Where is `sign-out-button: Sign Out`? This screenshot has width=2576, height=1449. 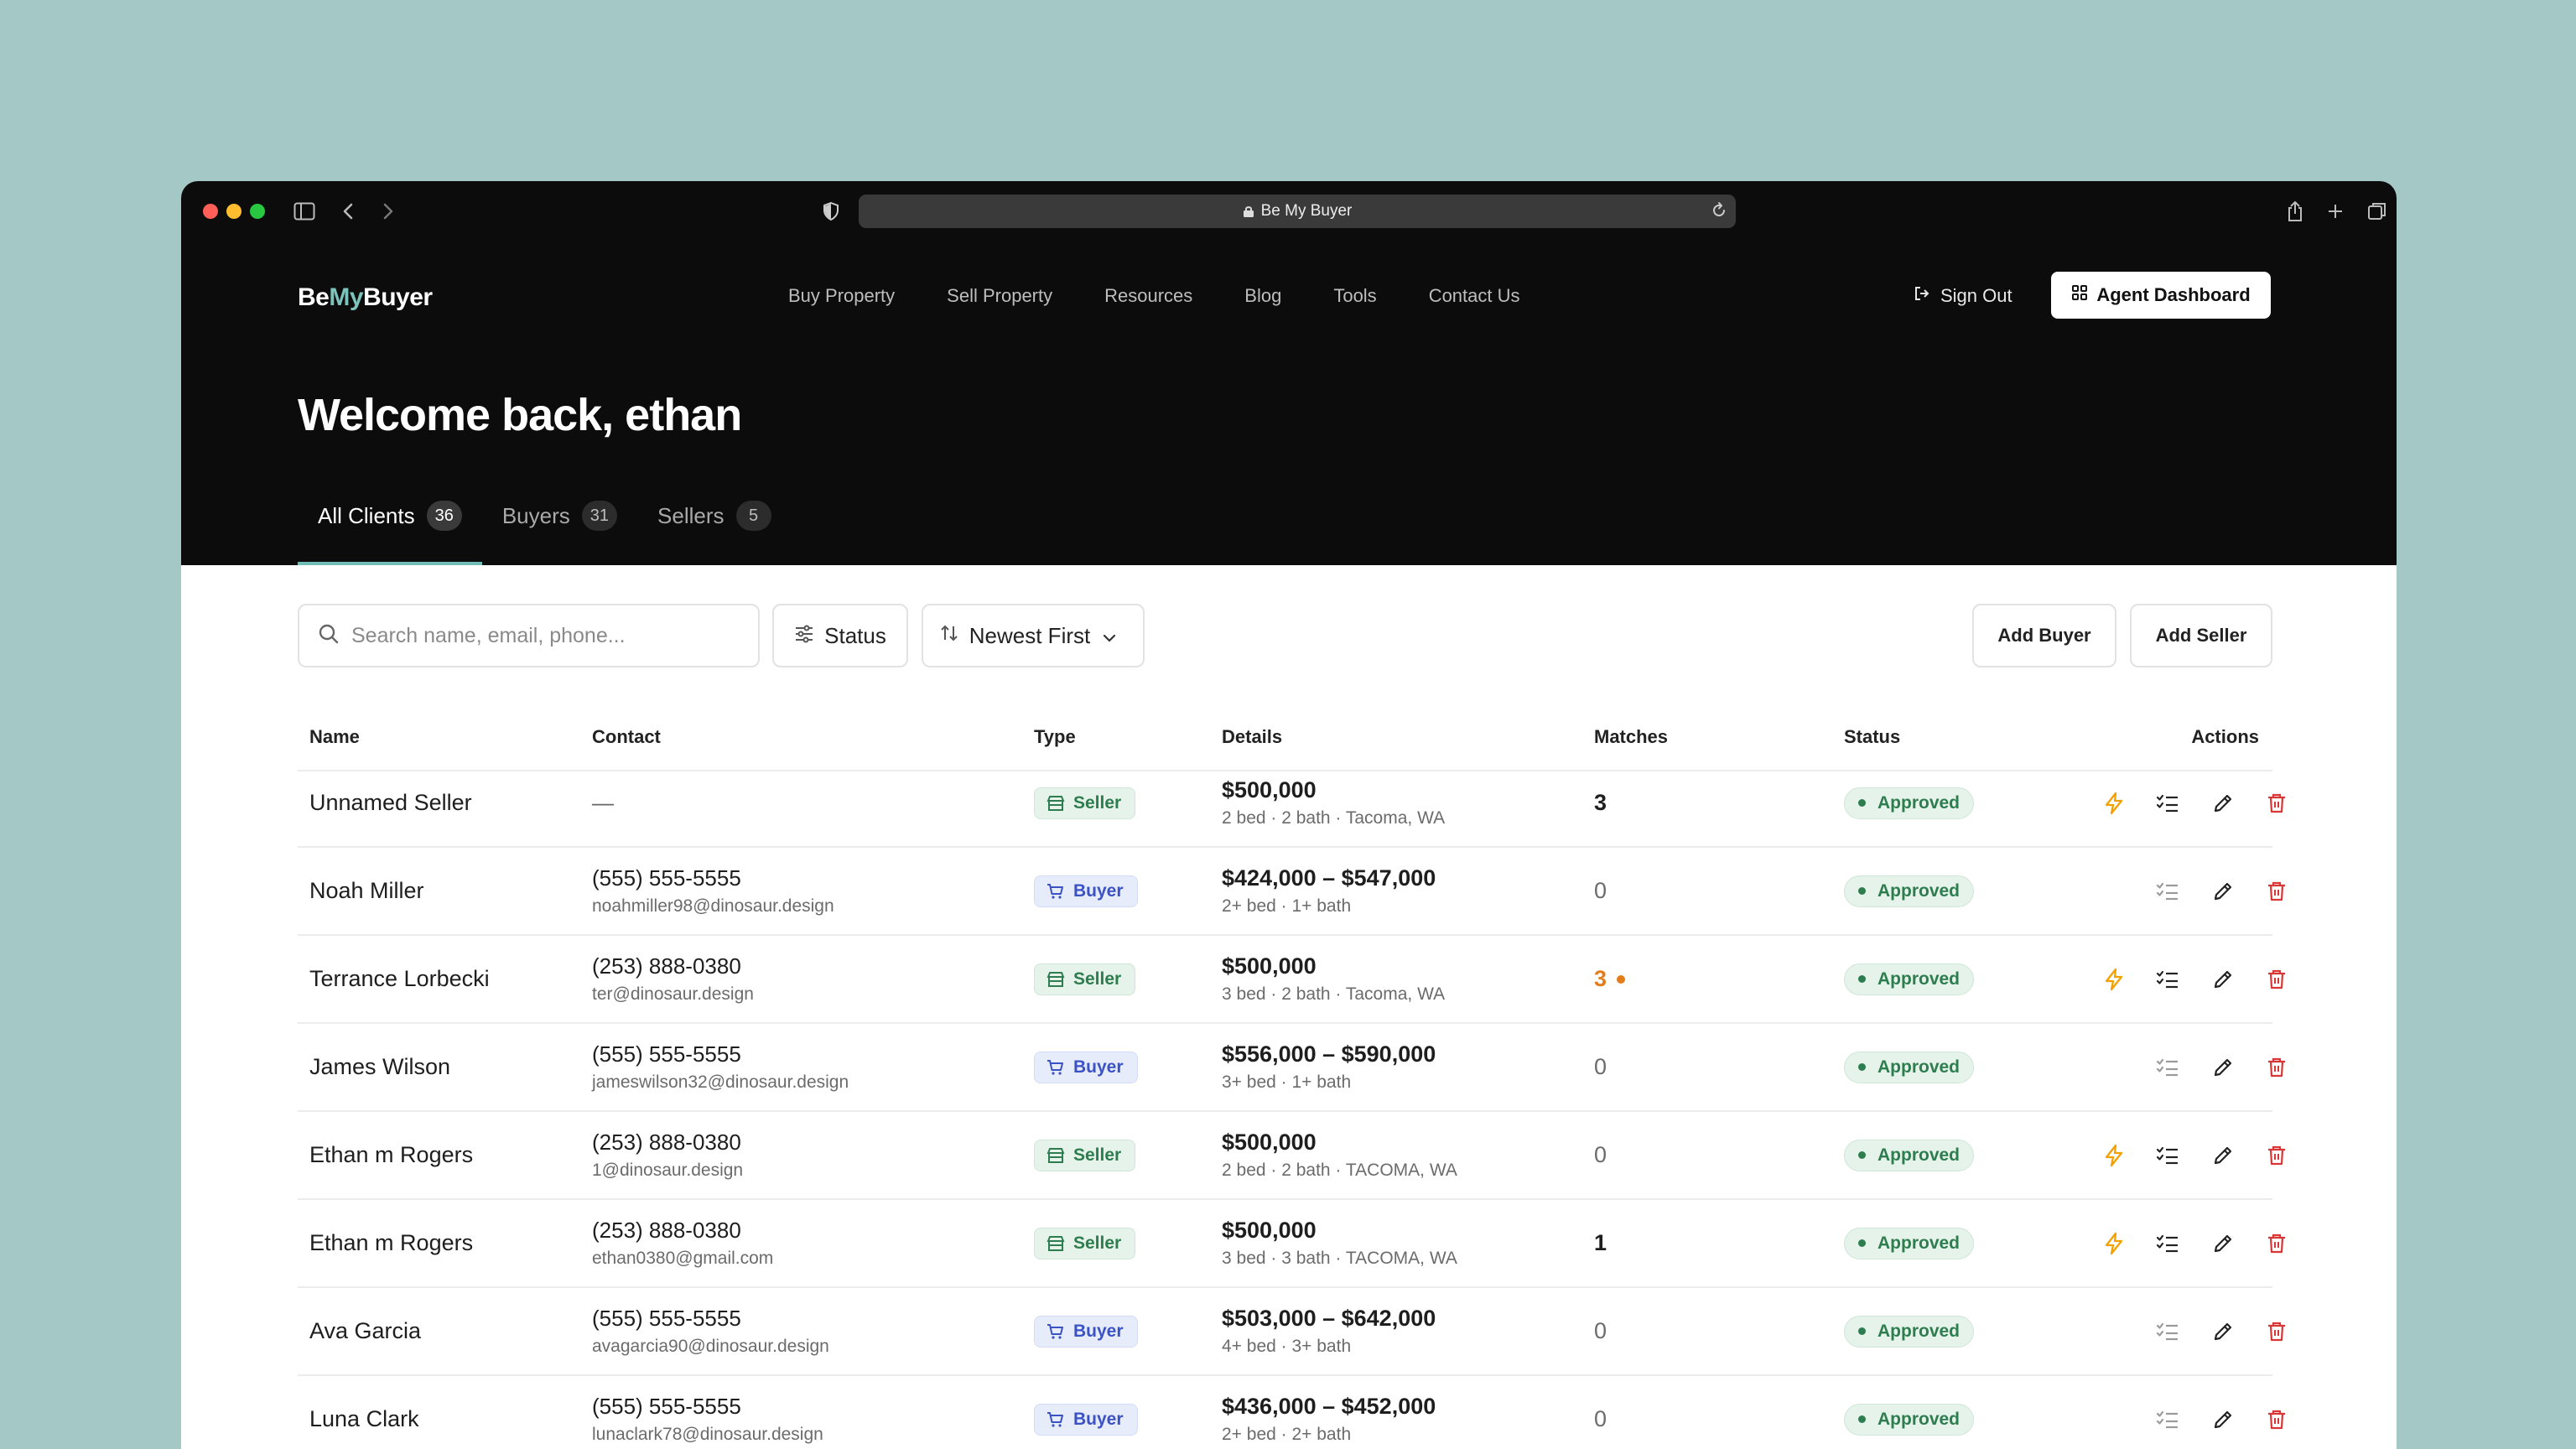 sign-out-button: Sign Out is located at coordinates (1963, 296).